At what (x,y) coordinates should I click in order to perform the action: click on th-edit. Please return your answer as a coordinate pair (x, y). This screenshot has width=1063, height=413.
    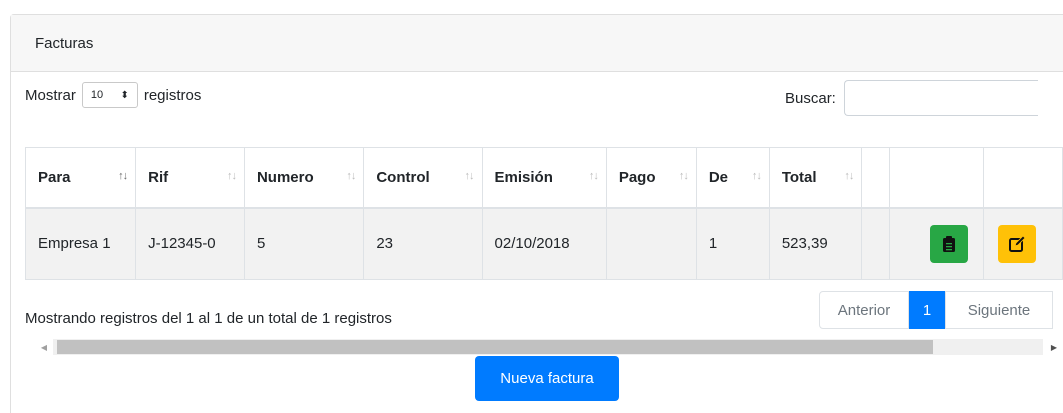
    Looking at the image, I should click on (1022, 178).